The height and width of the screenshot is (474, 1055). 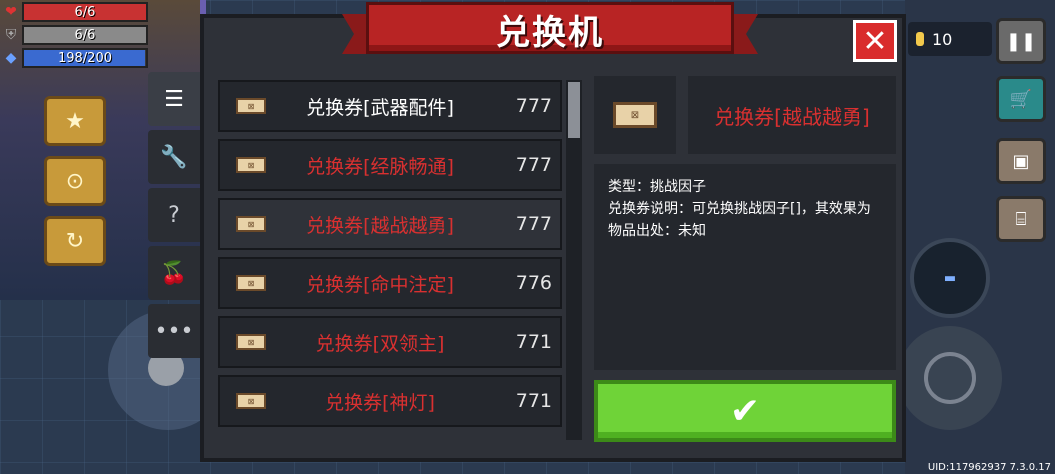 I want to click on confirm-button: ✔, so click(x=745, y=411).